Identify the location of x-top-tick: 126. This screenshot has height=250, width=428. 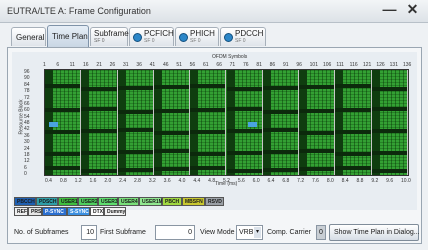
(380, 65).